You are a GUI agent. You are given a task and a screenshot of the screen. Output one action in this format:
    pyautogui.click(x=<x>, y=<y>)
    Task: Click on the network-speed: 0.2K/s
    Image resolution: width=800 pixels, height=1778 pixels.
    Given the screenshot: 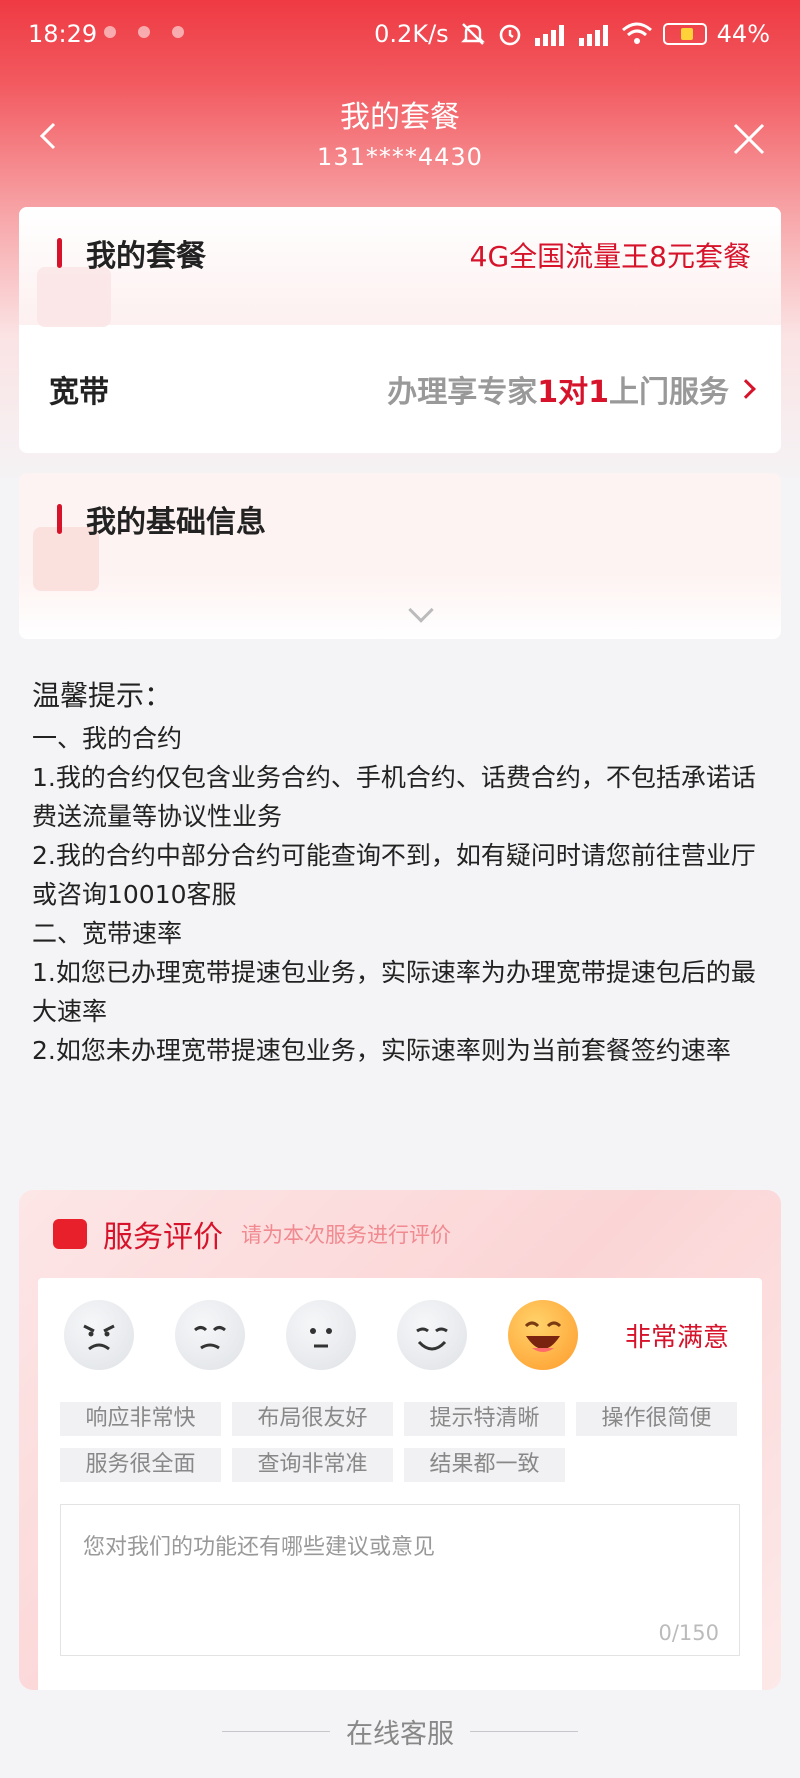 What is the action you would take?
    pyautogui.click(x=411, y=34)
    